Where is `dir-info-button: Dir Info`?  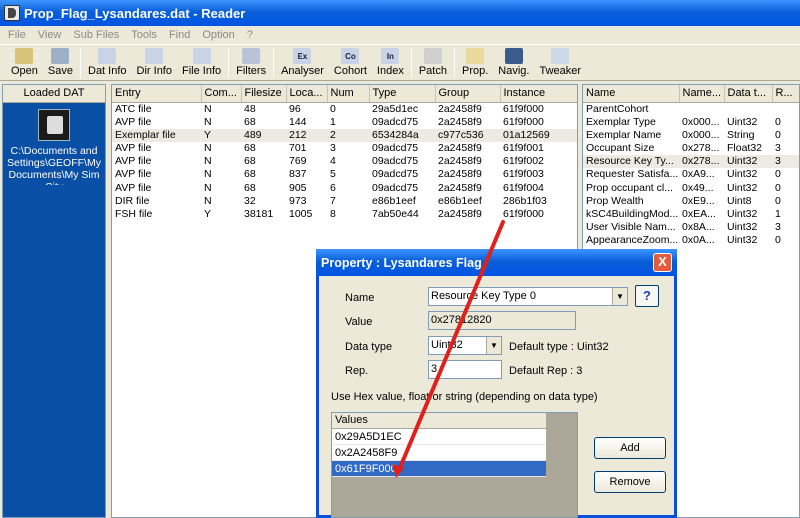 dir-info-button: Dir Info is located at coordinates (154, 62).